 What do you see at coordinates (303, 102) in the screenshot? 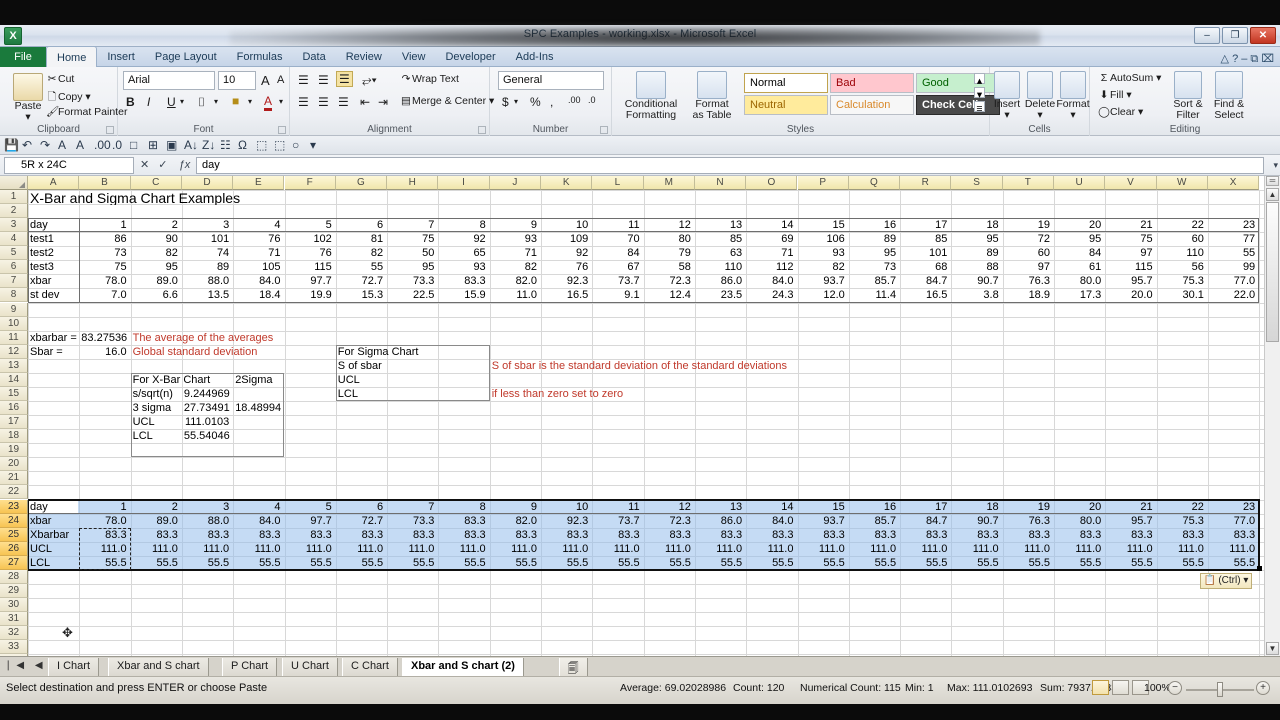
I see `align-left-button: ☰` at bounding box center [303, 102].